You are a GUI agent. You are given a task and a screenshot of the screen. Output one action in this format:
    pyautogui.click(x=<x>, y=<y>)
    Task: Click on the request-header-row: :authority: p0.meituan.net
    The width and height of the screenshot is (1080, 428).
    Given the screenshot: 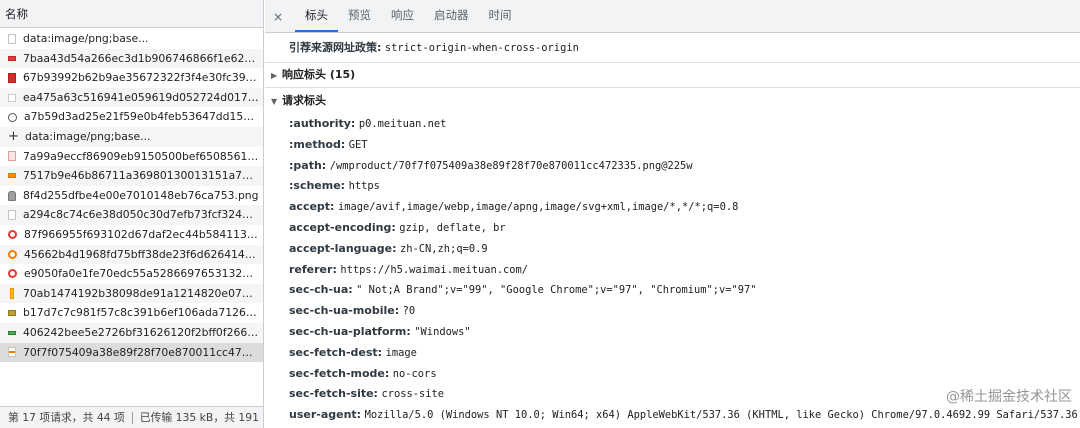 What is the action you would take?
    pyautogui.click(x=672, y=124)
    